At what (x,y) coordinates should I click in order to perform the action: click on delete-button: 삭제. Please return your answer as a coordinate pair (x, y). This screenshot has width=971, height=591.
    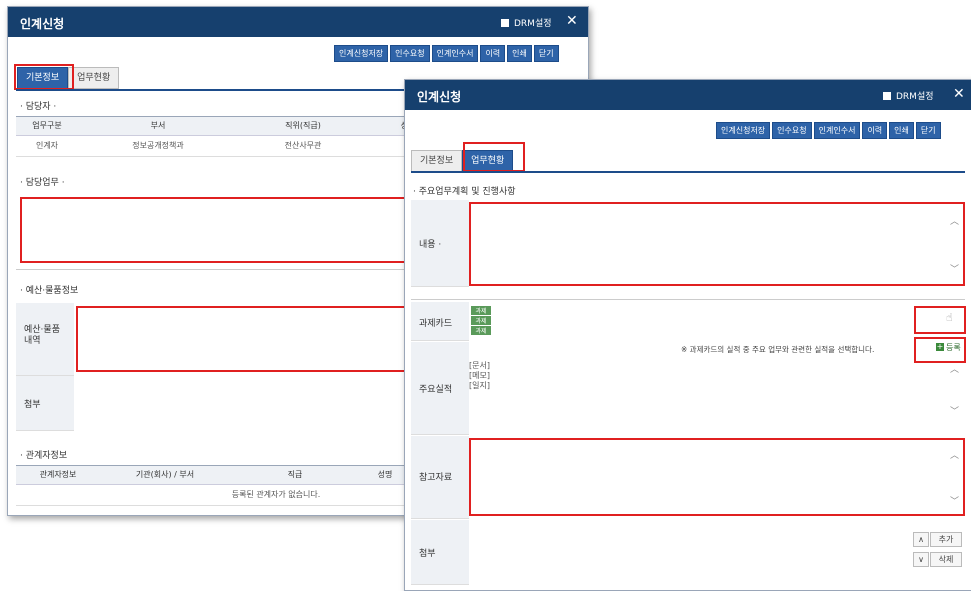
    Looking at the image, I should click on (946, 559).